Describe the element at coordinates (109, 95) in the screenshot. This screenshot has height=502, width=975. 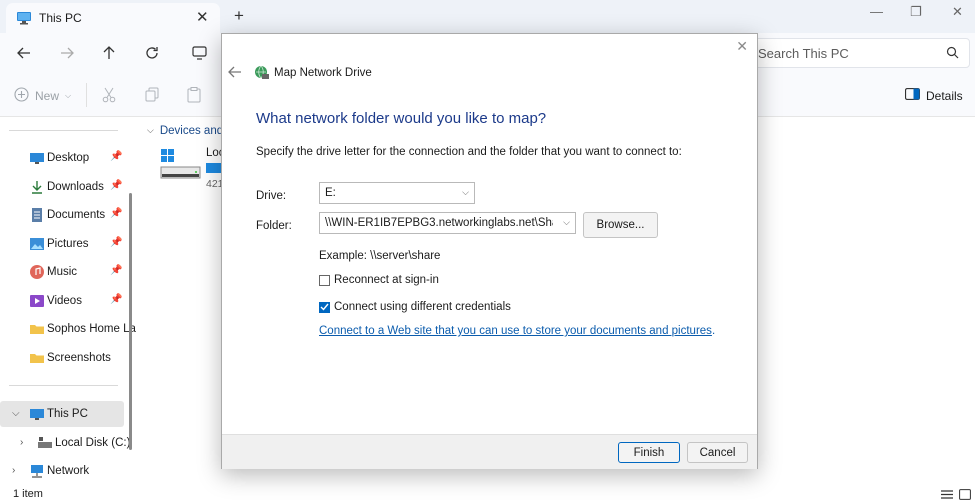
I see `cut-icon` at that location.